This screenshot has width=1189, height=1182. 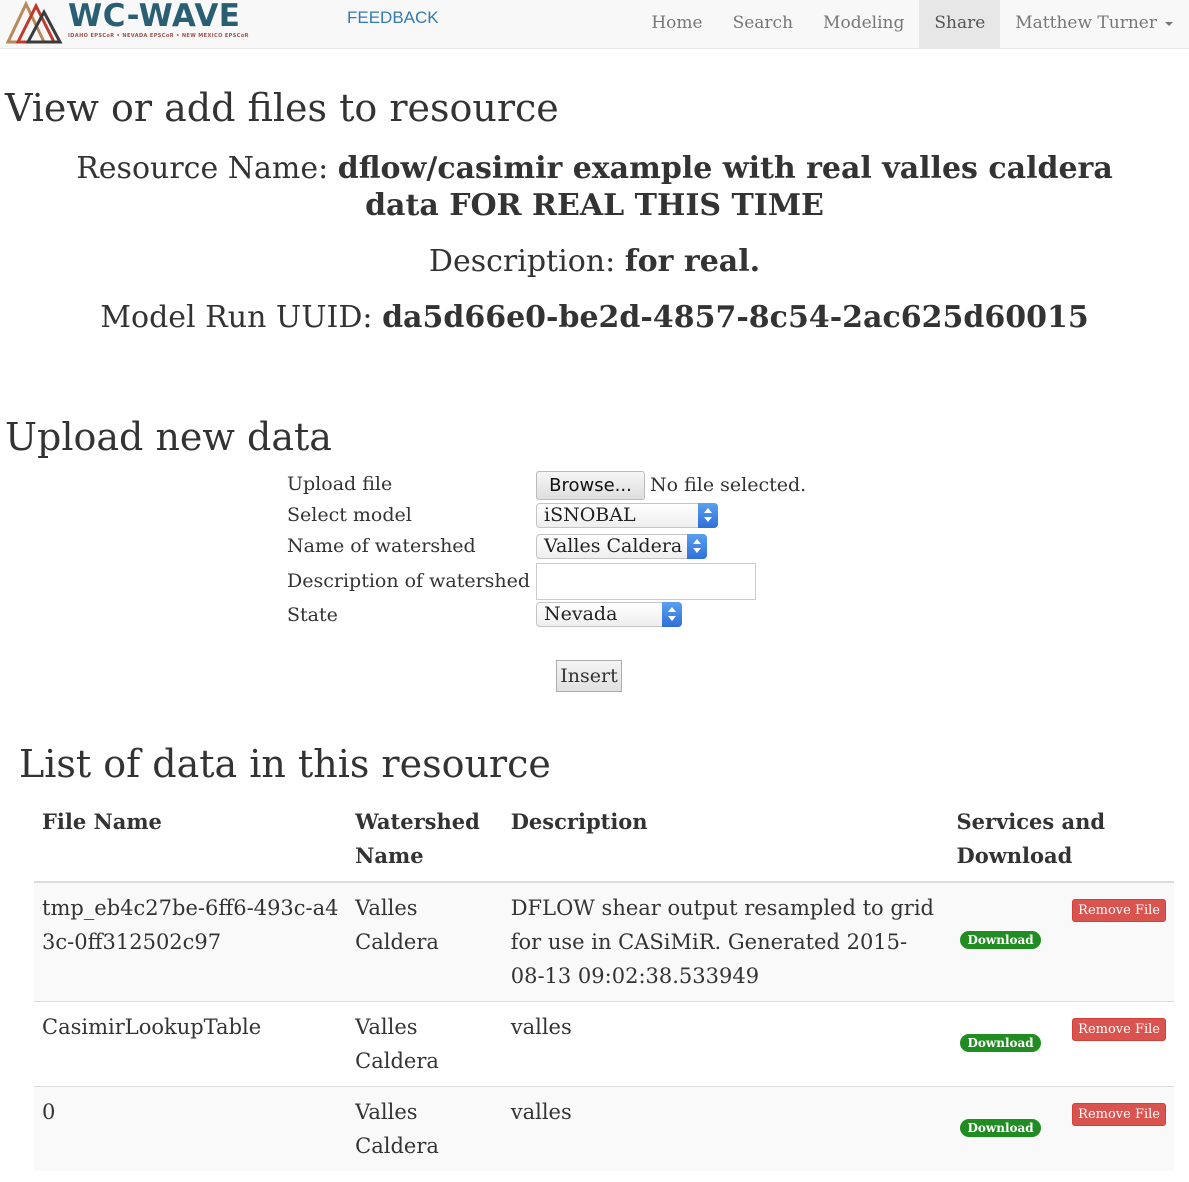 I want to click on nav-home: Home, so click(x=676, y=24).